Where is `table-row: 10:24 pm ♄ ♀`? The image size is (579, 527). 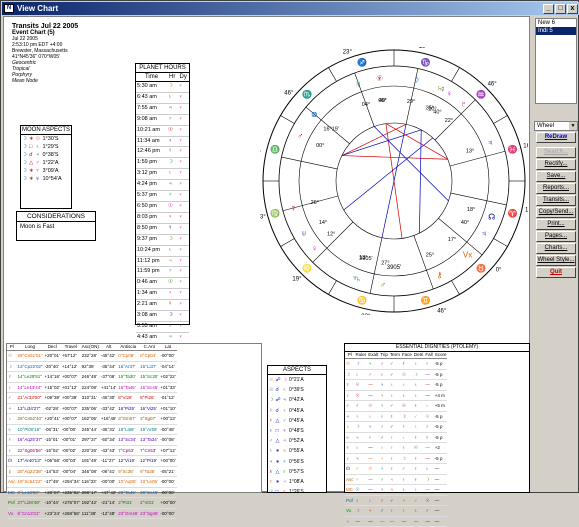 table-row: 10:24 pm ♄ ♀ is located at coordinates (162, 251).